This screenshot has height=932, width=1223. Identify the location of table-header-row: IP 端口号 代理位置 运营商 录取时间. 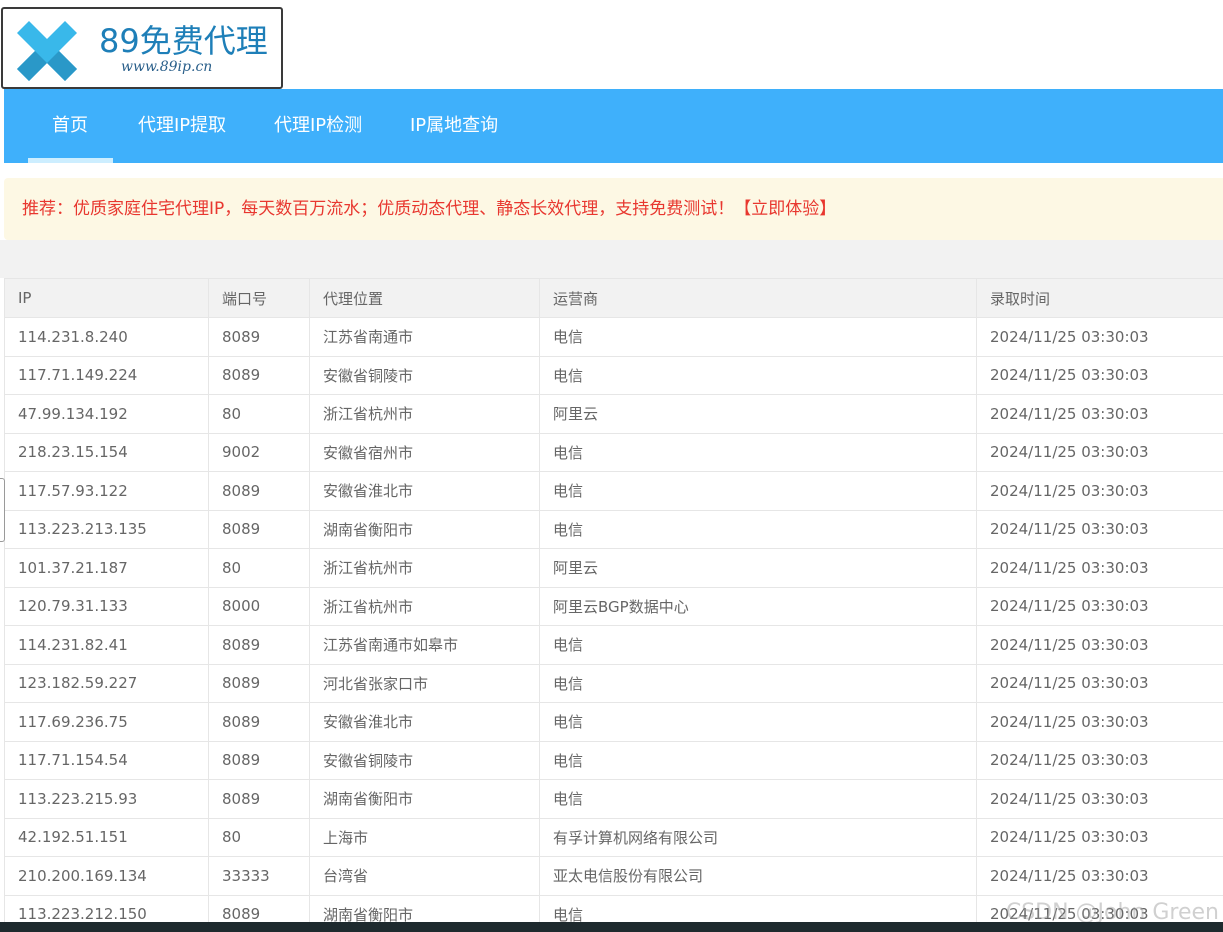
(613, 298).